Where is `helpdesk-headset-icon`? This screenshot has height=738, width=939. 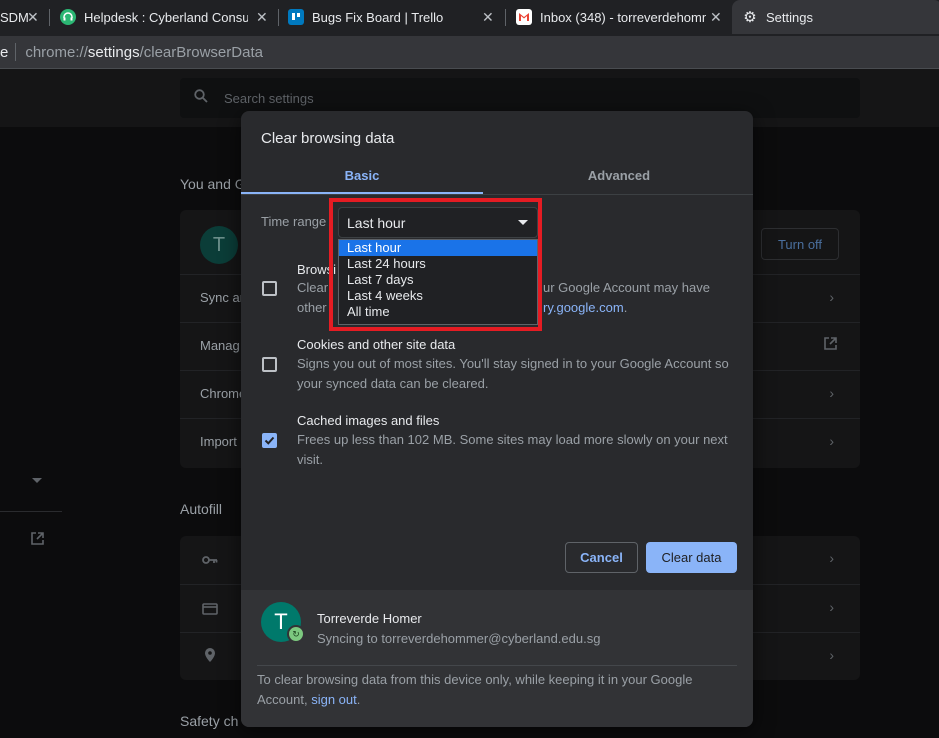 helpdesk-headset-icon is located at coordinates (68, 17).